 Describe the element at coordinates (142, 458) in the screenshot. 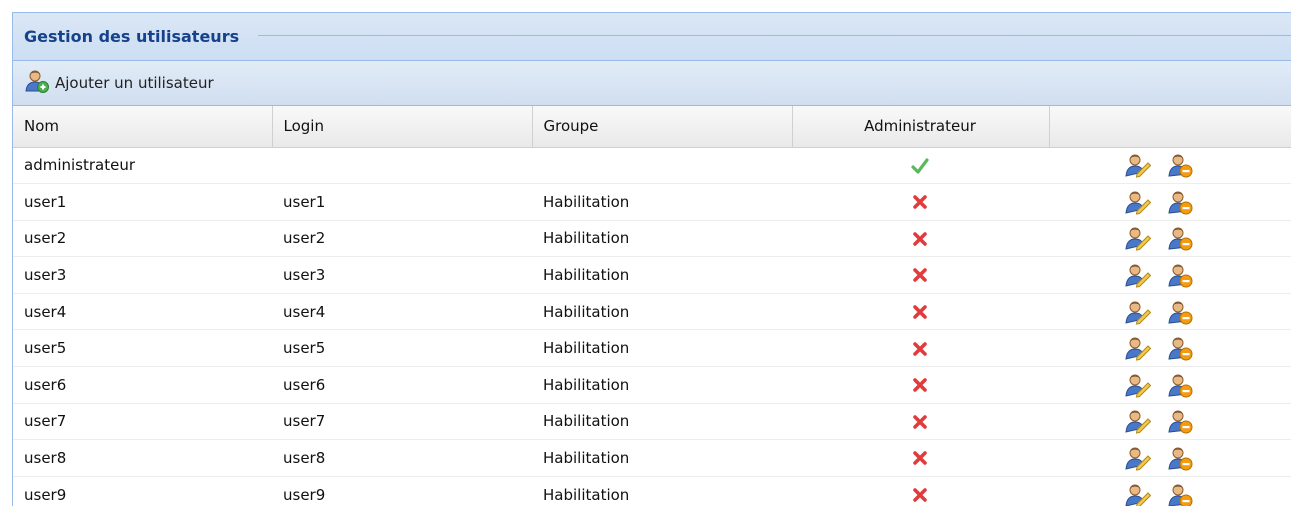

I see `cell-nom: user8` at that location.